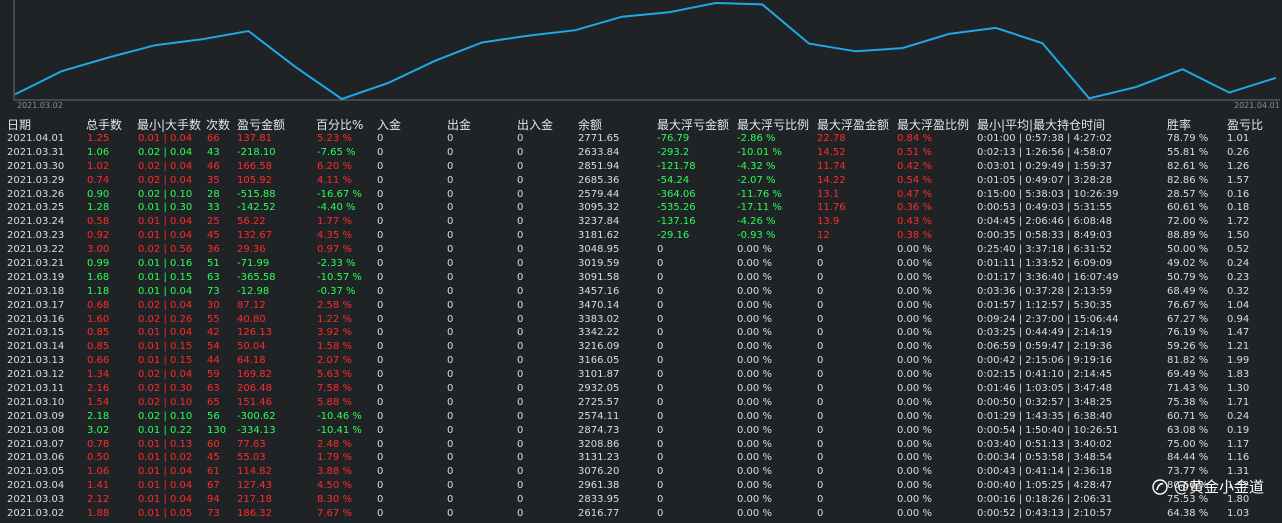 The width and height of the screenshot is (1282, 523). Describe the element at coordinates (754, 305) in the screenshot. I see `cell-max-float-loss-pct: 0.00 %` at that location.